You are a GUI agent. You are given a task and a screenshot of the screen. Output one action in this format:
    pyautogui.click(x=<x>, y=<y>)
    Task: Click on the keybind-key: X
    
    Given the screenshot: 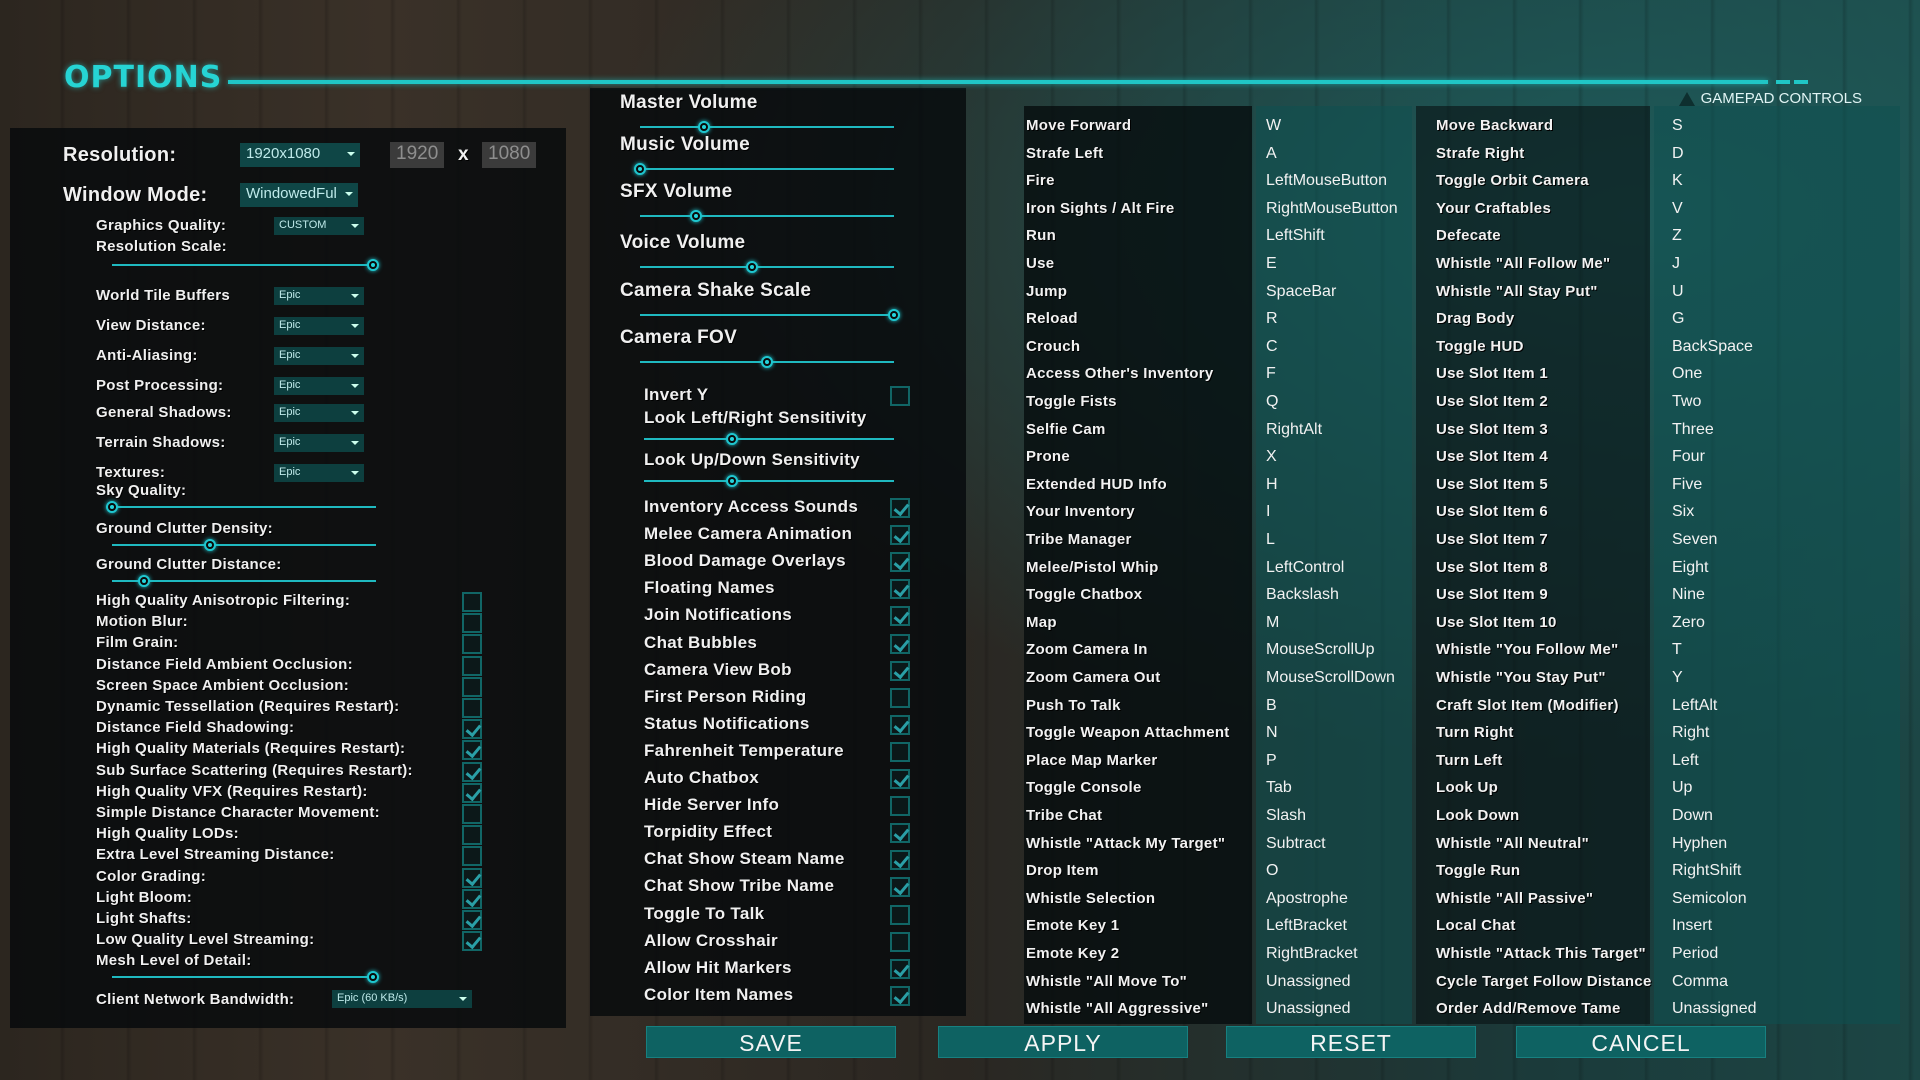 What is the action you would take?
    pyautogui.click(x=1271, y=457)
    